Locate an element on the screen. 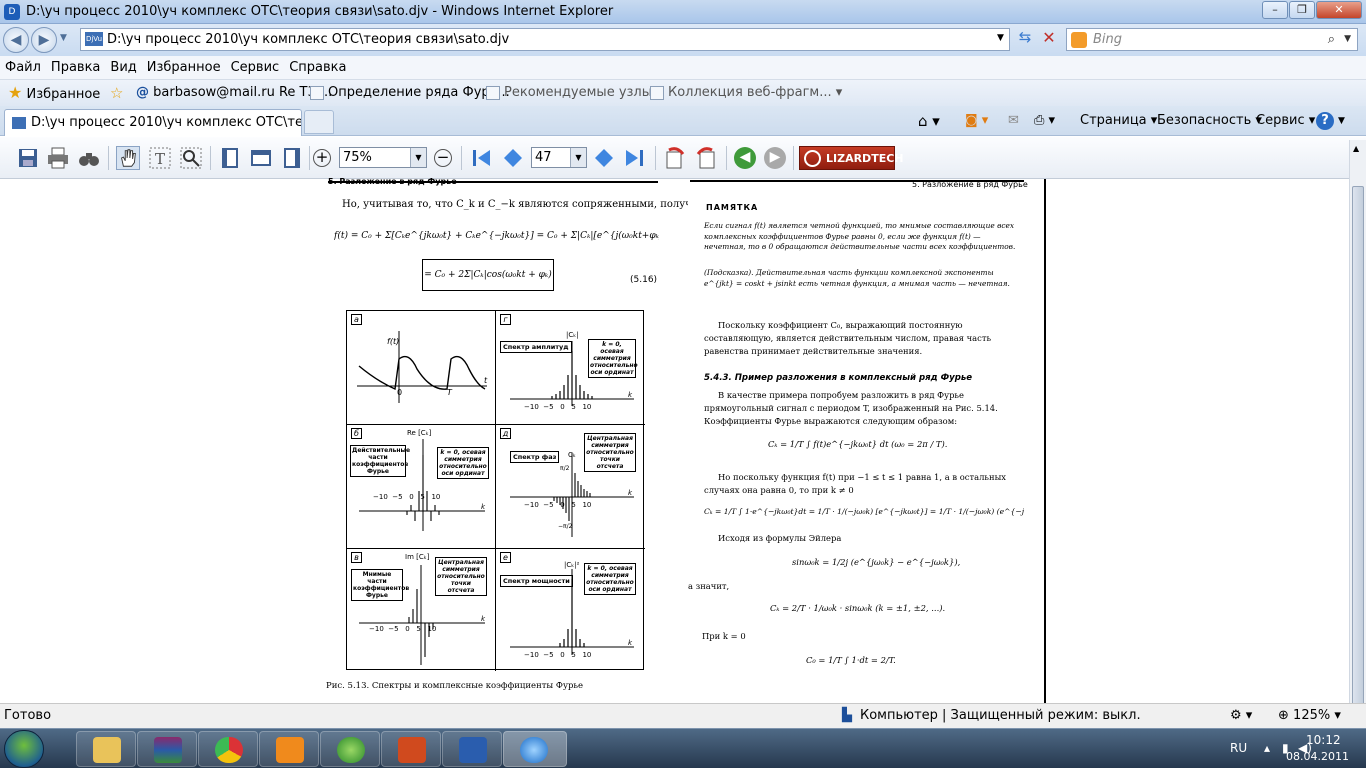 This screenshot has height=768, width=1366. search-icon: ⌕ is located at coordinates (1331, 39).